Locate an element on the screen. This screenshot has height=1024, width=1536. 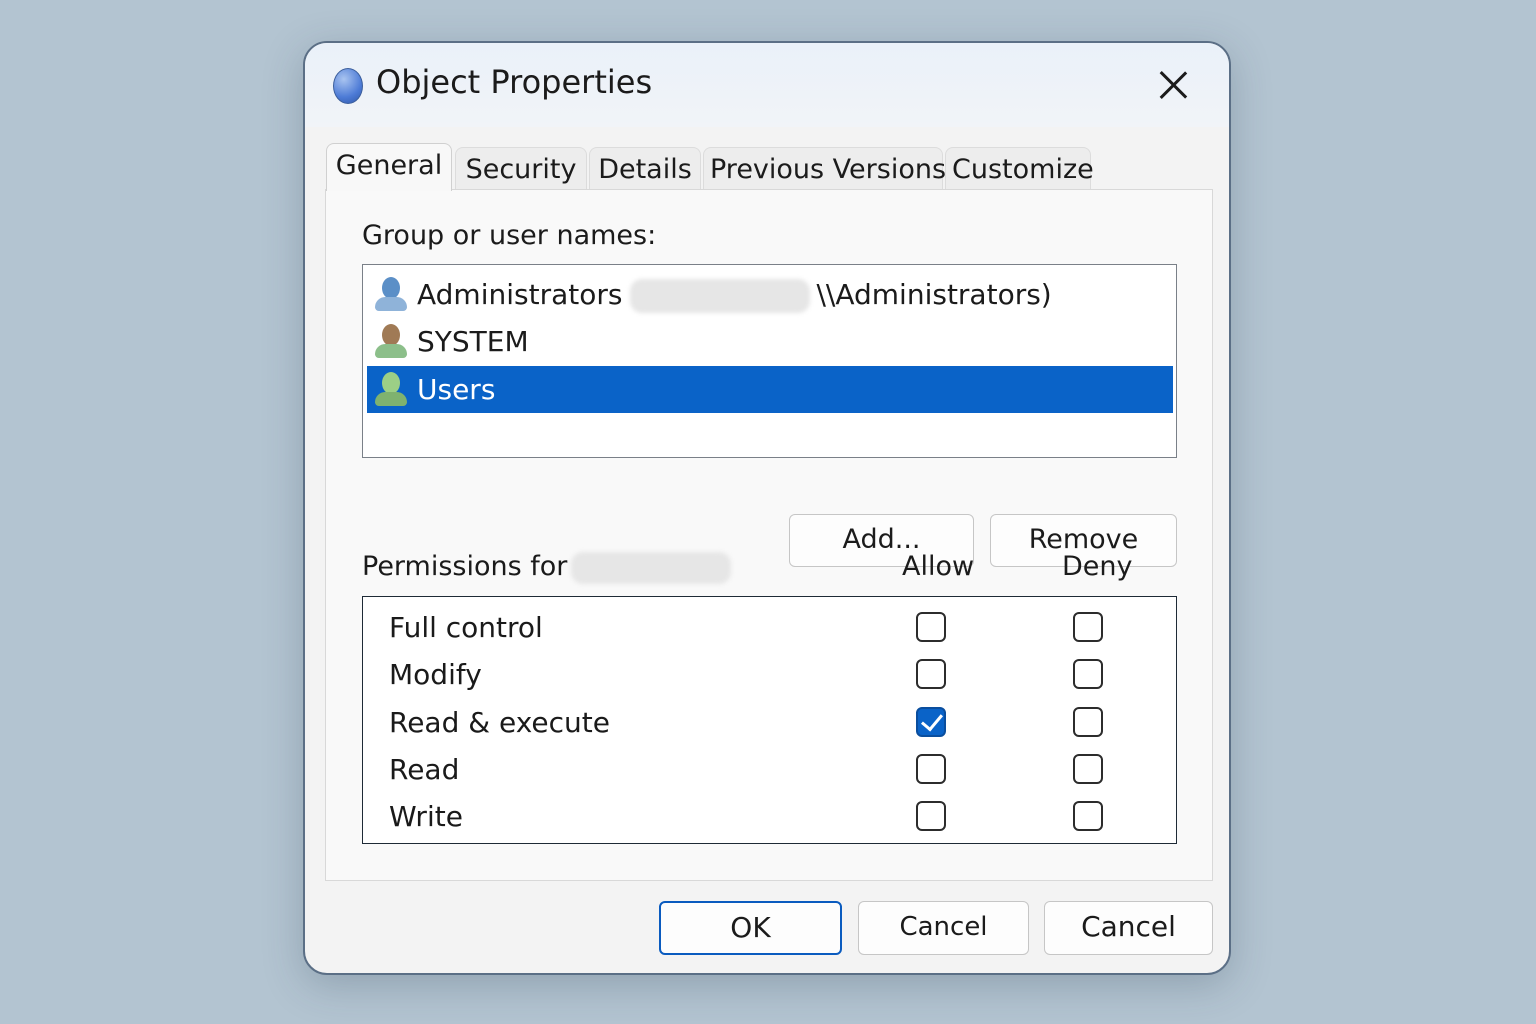
table-row: Read is located at coordinates (769, 770).